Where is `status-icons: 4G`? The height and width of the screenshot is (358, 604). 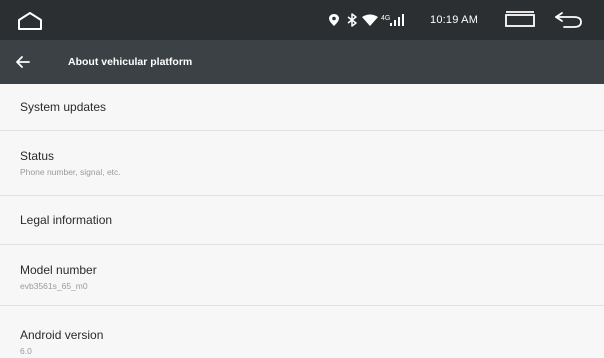 status-icons: 4G is located at coordinates (366, 20).